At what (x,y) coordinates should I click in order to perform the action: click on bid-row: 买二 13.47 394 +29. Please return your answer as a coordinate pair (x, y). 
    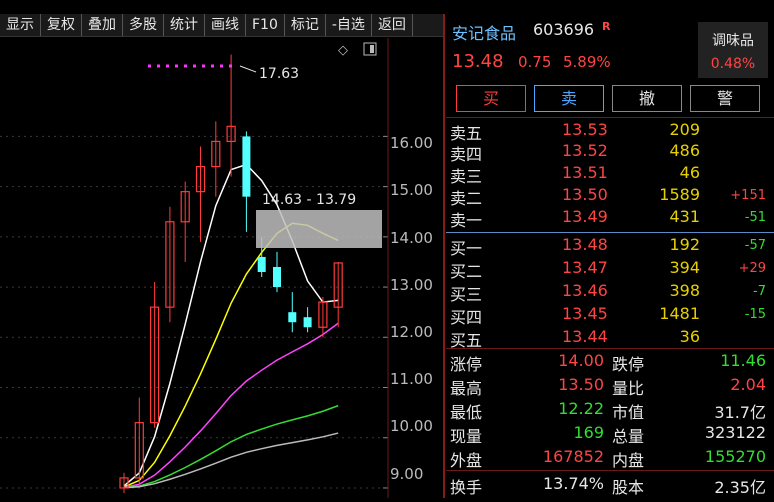
    Looking at the image, I should click on (610, 269).